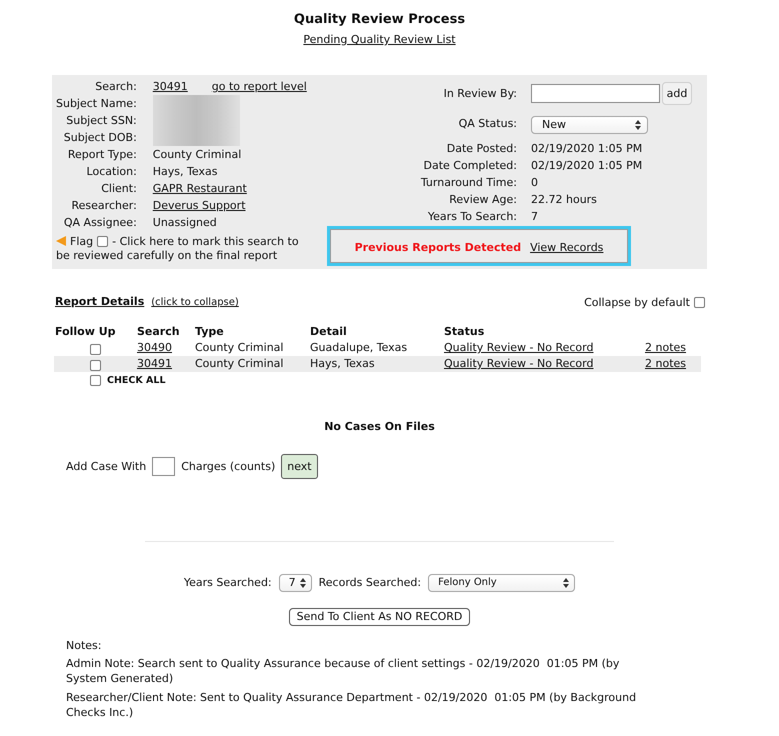  Describe the element at coordinates (95, 380) in the screenshot. I see `check-all-checkbox` at that location.